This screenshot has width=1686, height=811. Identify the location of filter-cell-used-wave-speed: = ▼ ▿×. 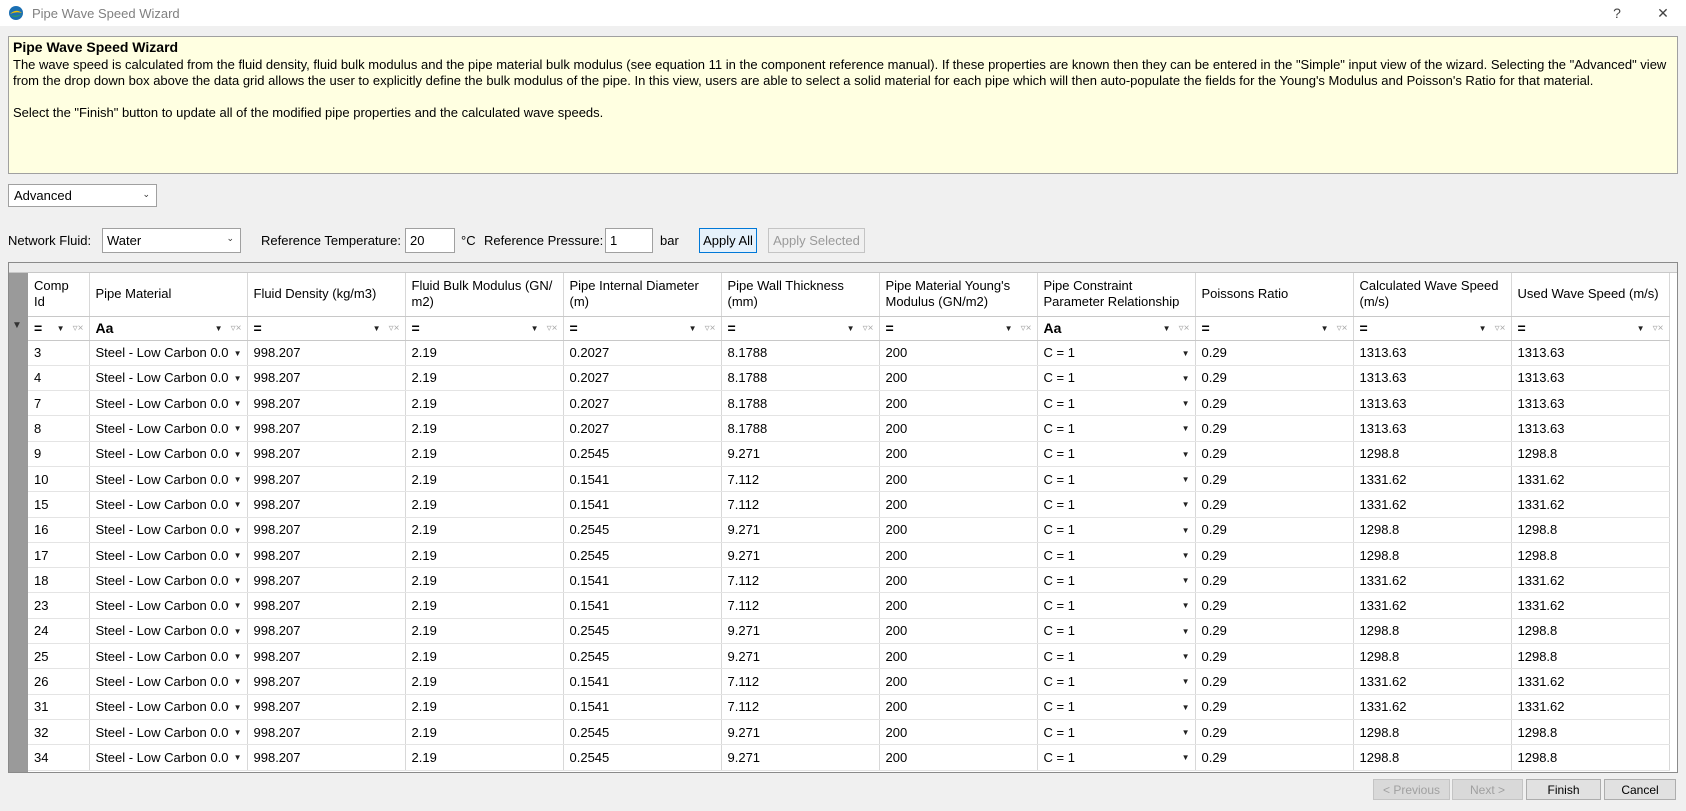
(1590, 328).